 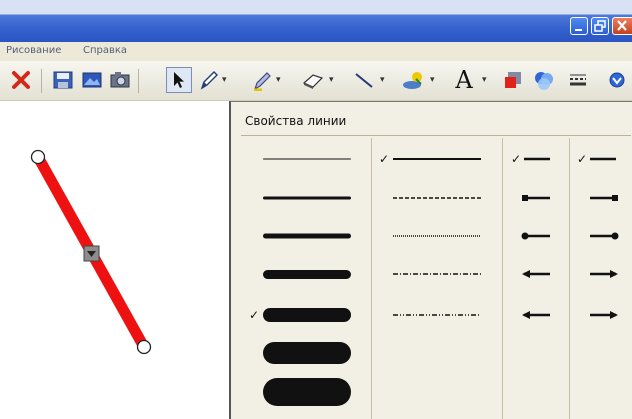 I want to click on image-button, so click(x=92, y=80).